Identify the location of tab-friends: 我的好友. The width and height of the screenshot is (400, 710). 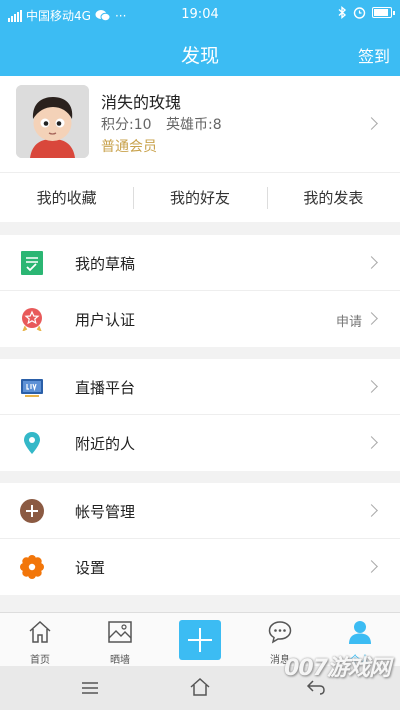
(199, 197).